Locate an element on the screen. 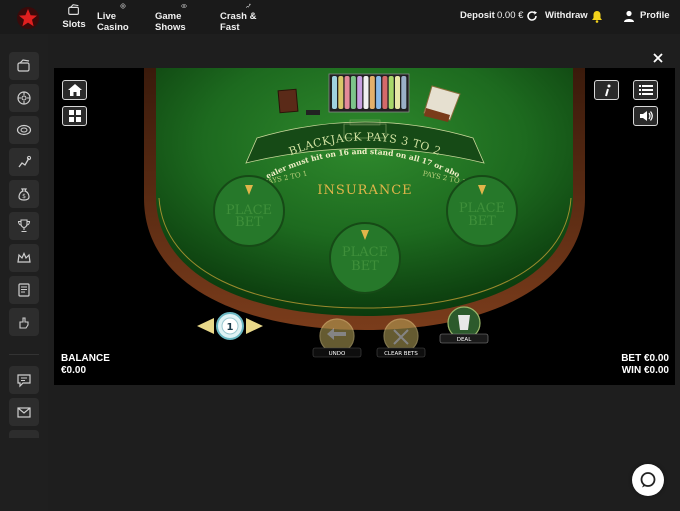 This screenshot has height=511, width=680. speaker-icon is located at coordinates (646, 116).